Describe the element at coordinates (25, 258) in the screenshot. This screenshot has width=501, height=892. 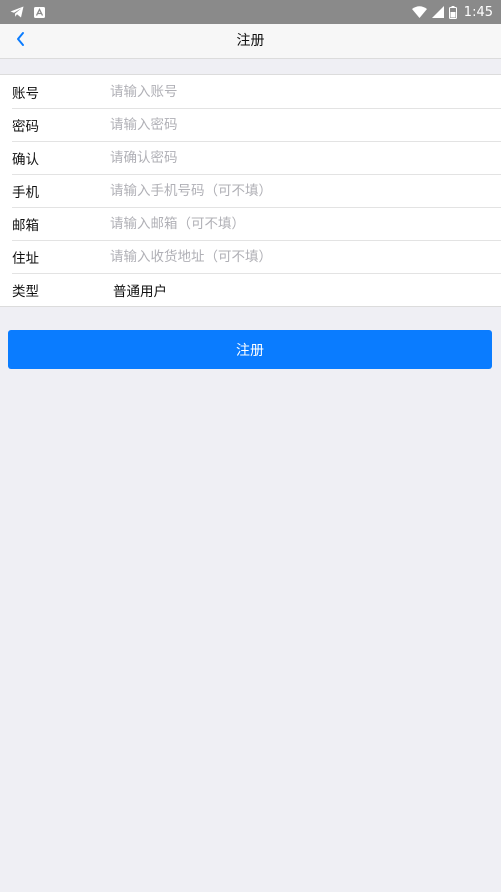
I see `address-label: 住址` at that location.